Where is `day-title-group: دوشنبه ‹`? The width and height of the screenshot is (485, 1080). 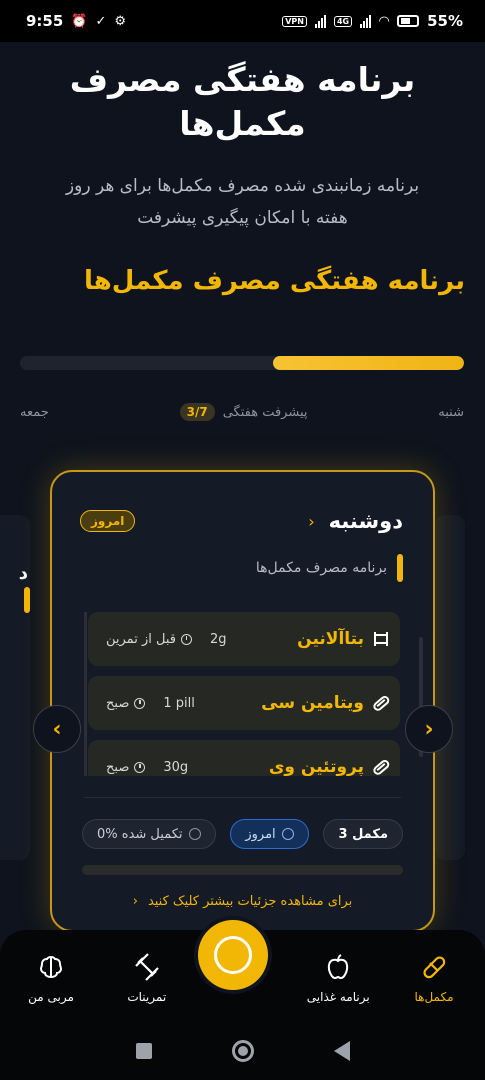
day-title-group: دوشنبه ‹ is located at coordinates (355, 521).